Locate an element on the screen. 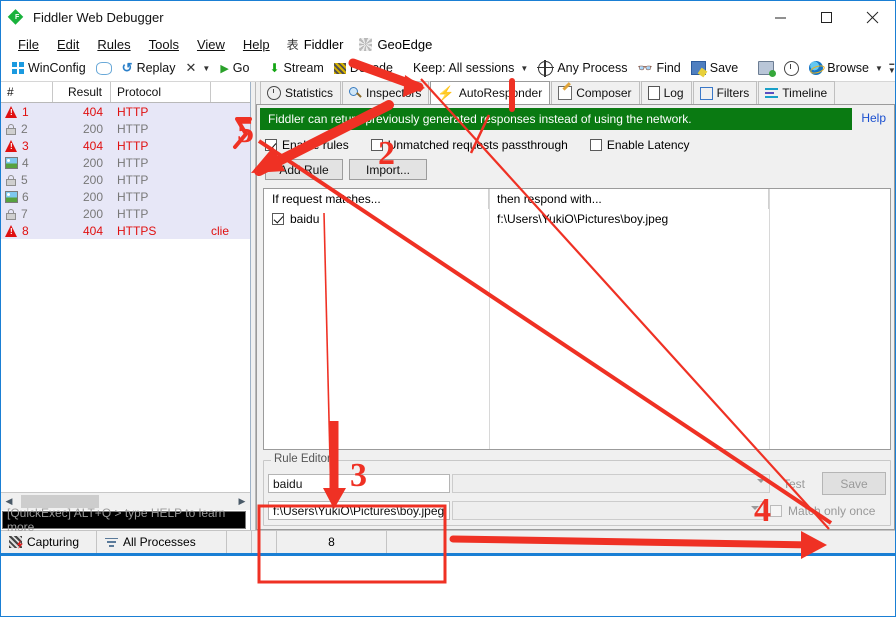 The width and height of the screenshot is (896, 618). maximize-icon is located at coordinates (826, 17).